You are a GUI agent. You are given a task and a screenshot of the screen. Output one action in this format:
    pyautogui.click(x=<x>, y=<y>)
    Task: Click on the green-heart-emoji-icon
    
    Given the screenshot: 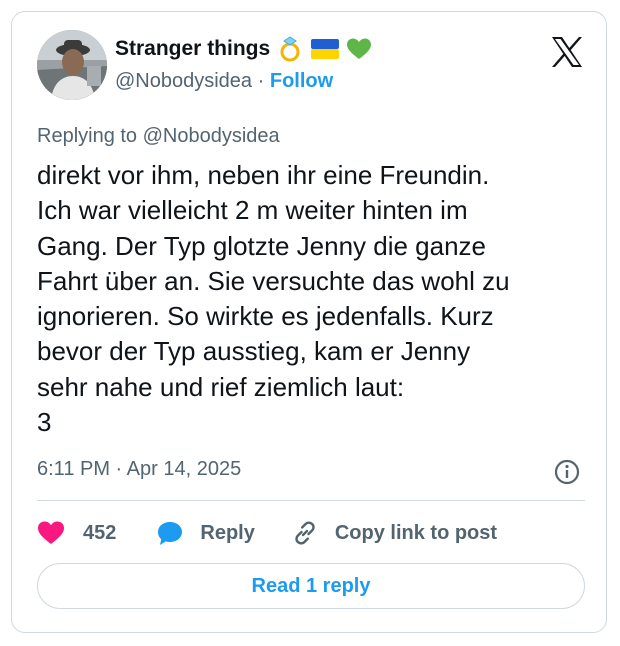 What is the action you would take?
    pyautogui.click(x=359, y=48)
    